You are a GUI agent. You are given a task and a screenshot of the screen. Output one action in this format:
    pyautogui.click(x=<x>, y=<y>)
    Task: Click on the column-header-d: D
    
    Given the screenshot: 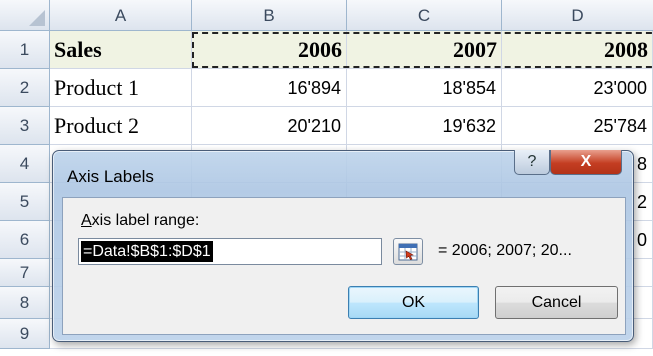 What is the action you would take?
    pyautogui.click(x=577, y=15)
    